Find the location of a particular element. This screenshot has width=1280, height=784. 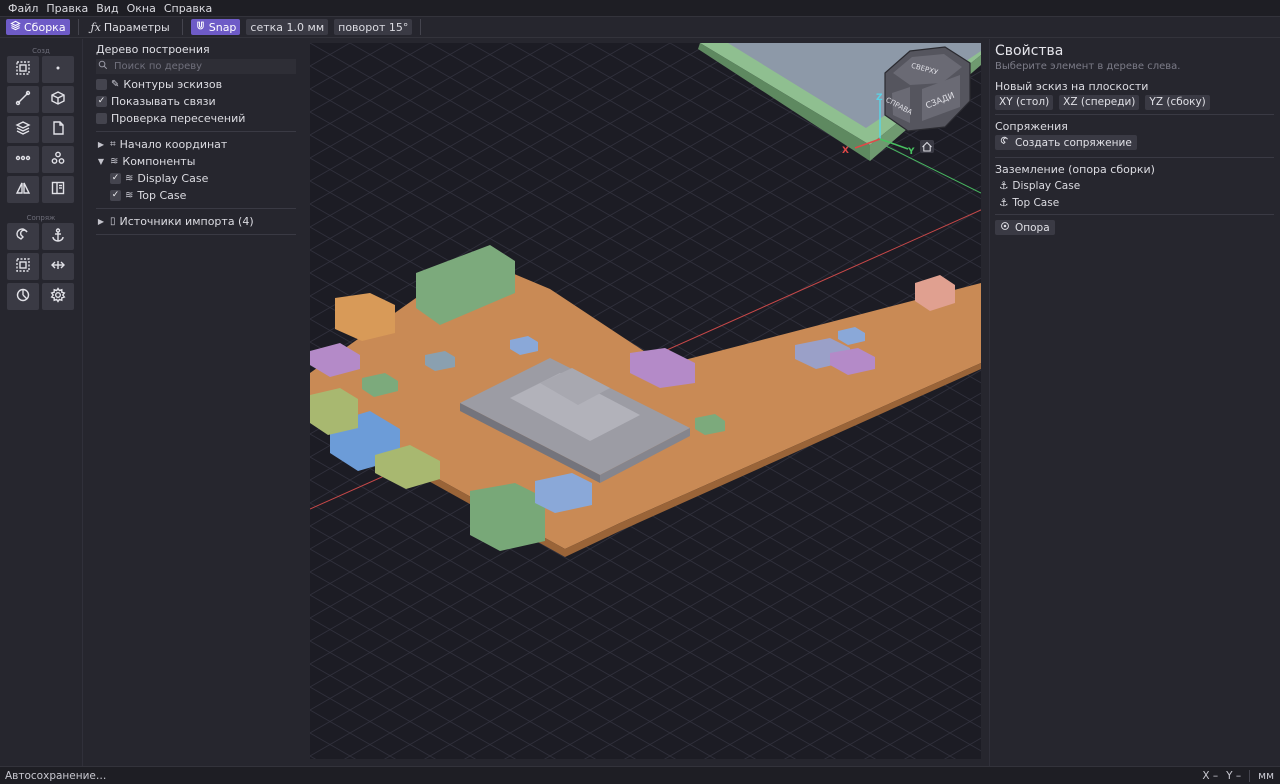

ground-item-top-case: ⚓ Top Case is located at coordinates (1134, 202).